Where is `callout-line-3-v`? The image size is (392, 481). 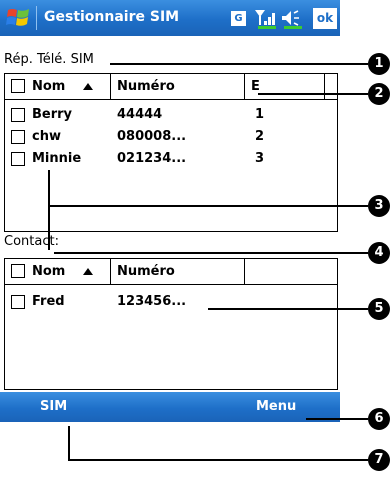
callout-line-3-v is located at coordinates (49, 210).